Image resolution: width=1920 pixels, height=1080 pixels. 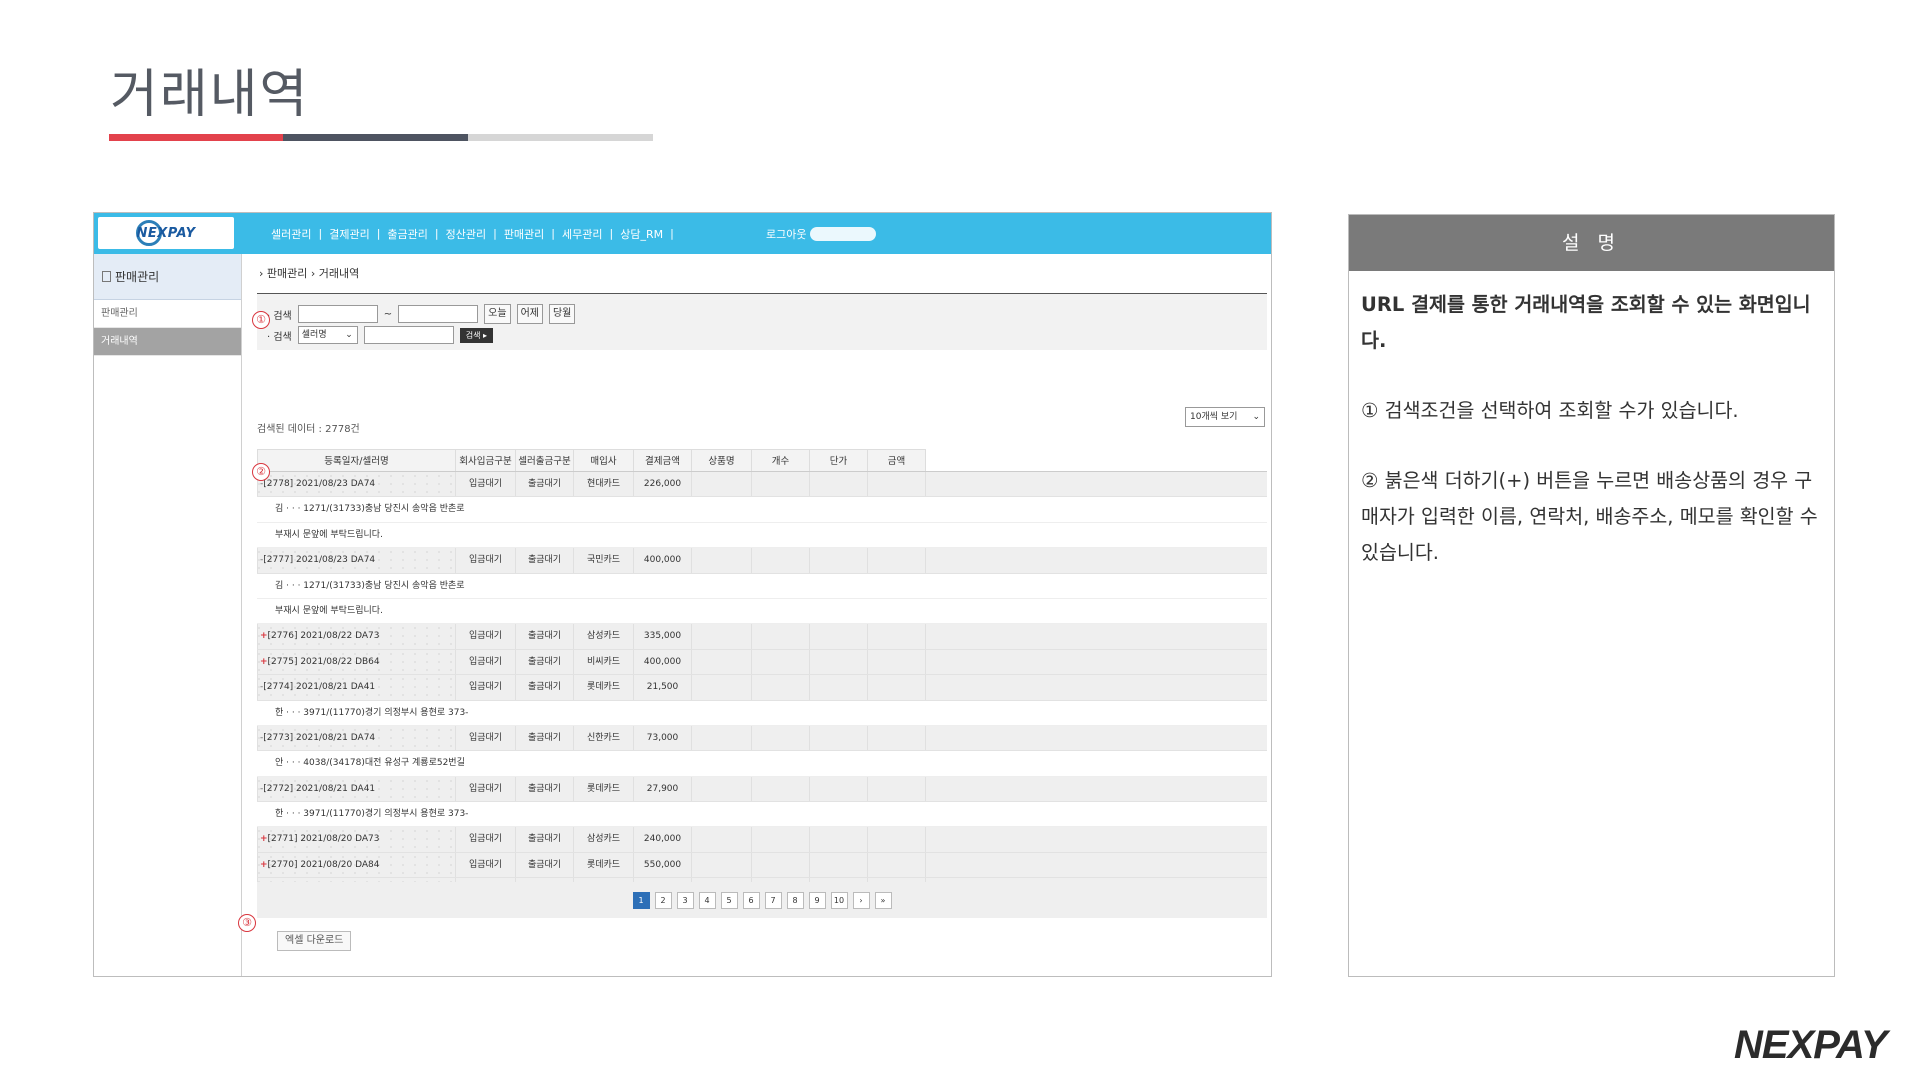 I want to click on chevron-down-icon: ⌄, so click(x=1256, y=417).